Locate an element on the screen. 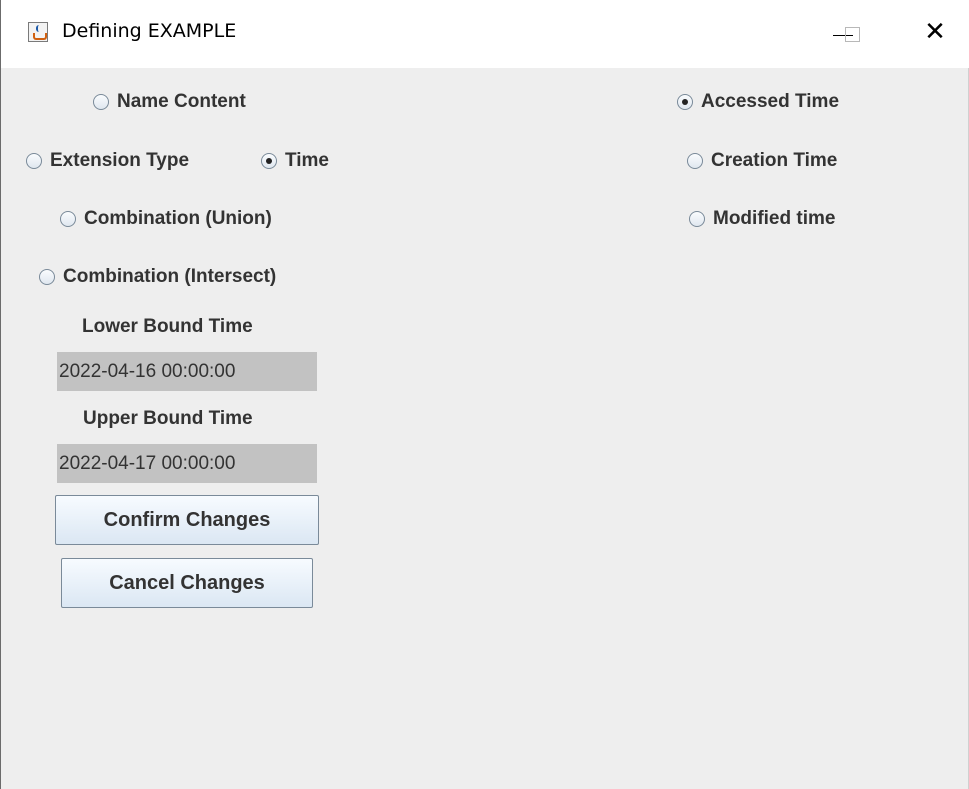 Image resolution: width=969 pixels, height=789 pixels. cancel-changes-button: Cancel Changes is located at coordinates (187, 583).